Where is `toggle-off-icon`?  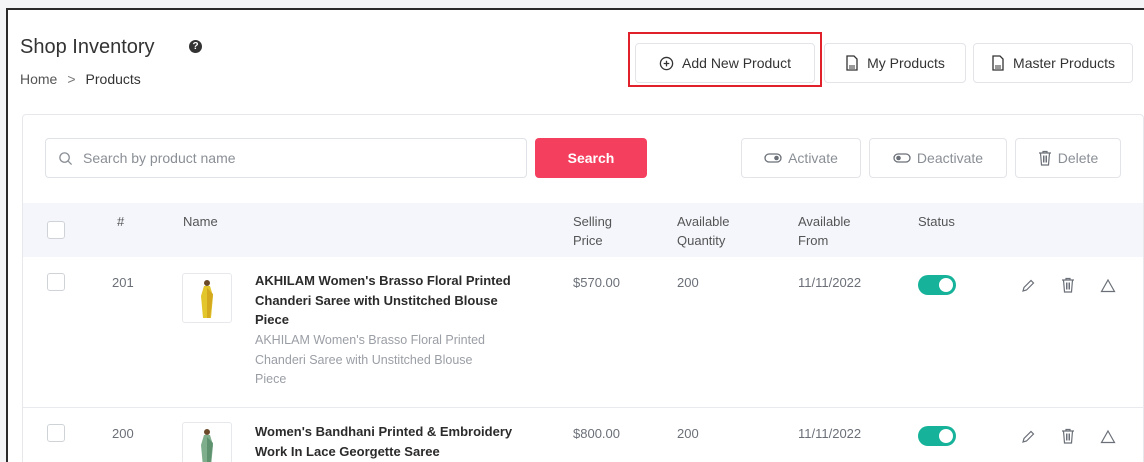
toggle-off-icon is located at coordinates (902, 158).